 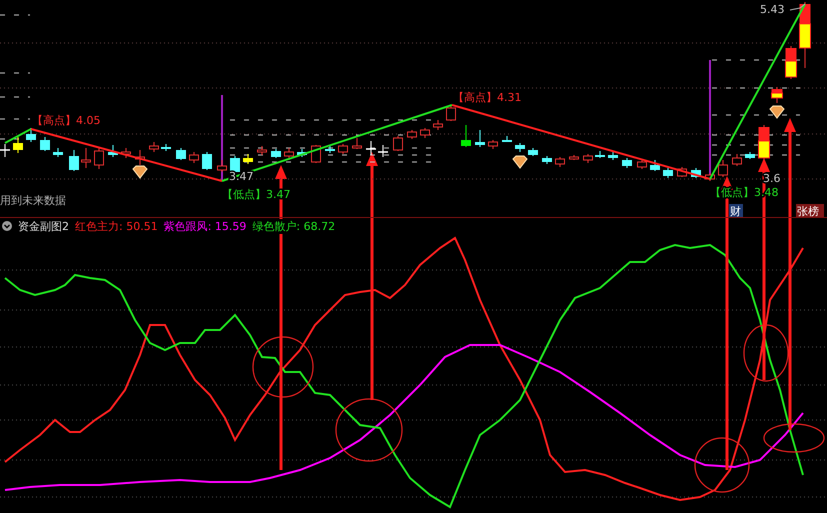 What do you see at coordinates (66, 120) in the screenshot?
I see `price-high-label: 【高点】4.05` at bounding box center [66, 120].